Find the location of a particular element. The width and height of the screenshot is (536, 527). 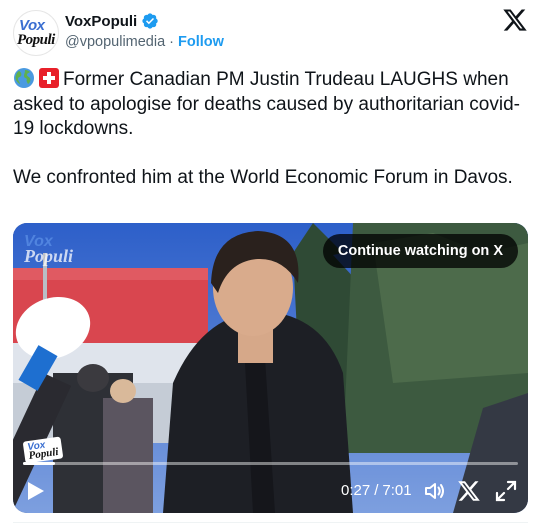

globe-icon is located at coordinates (24, 78).